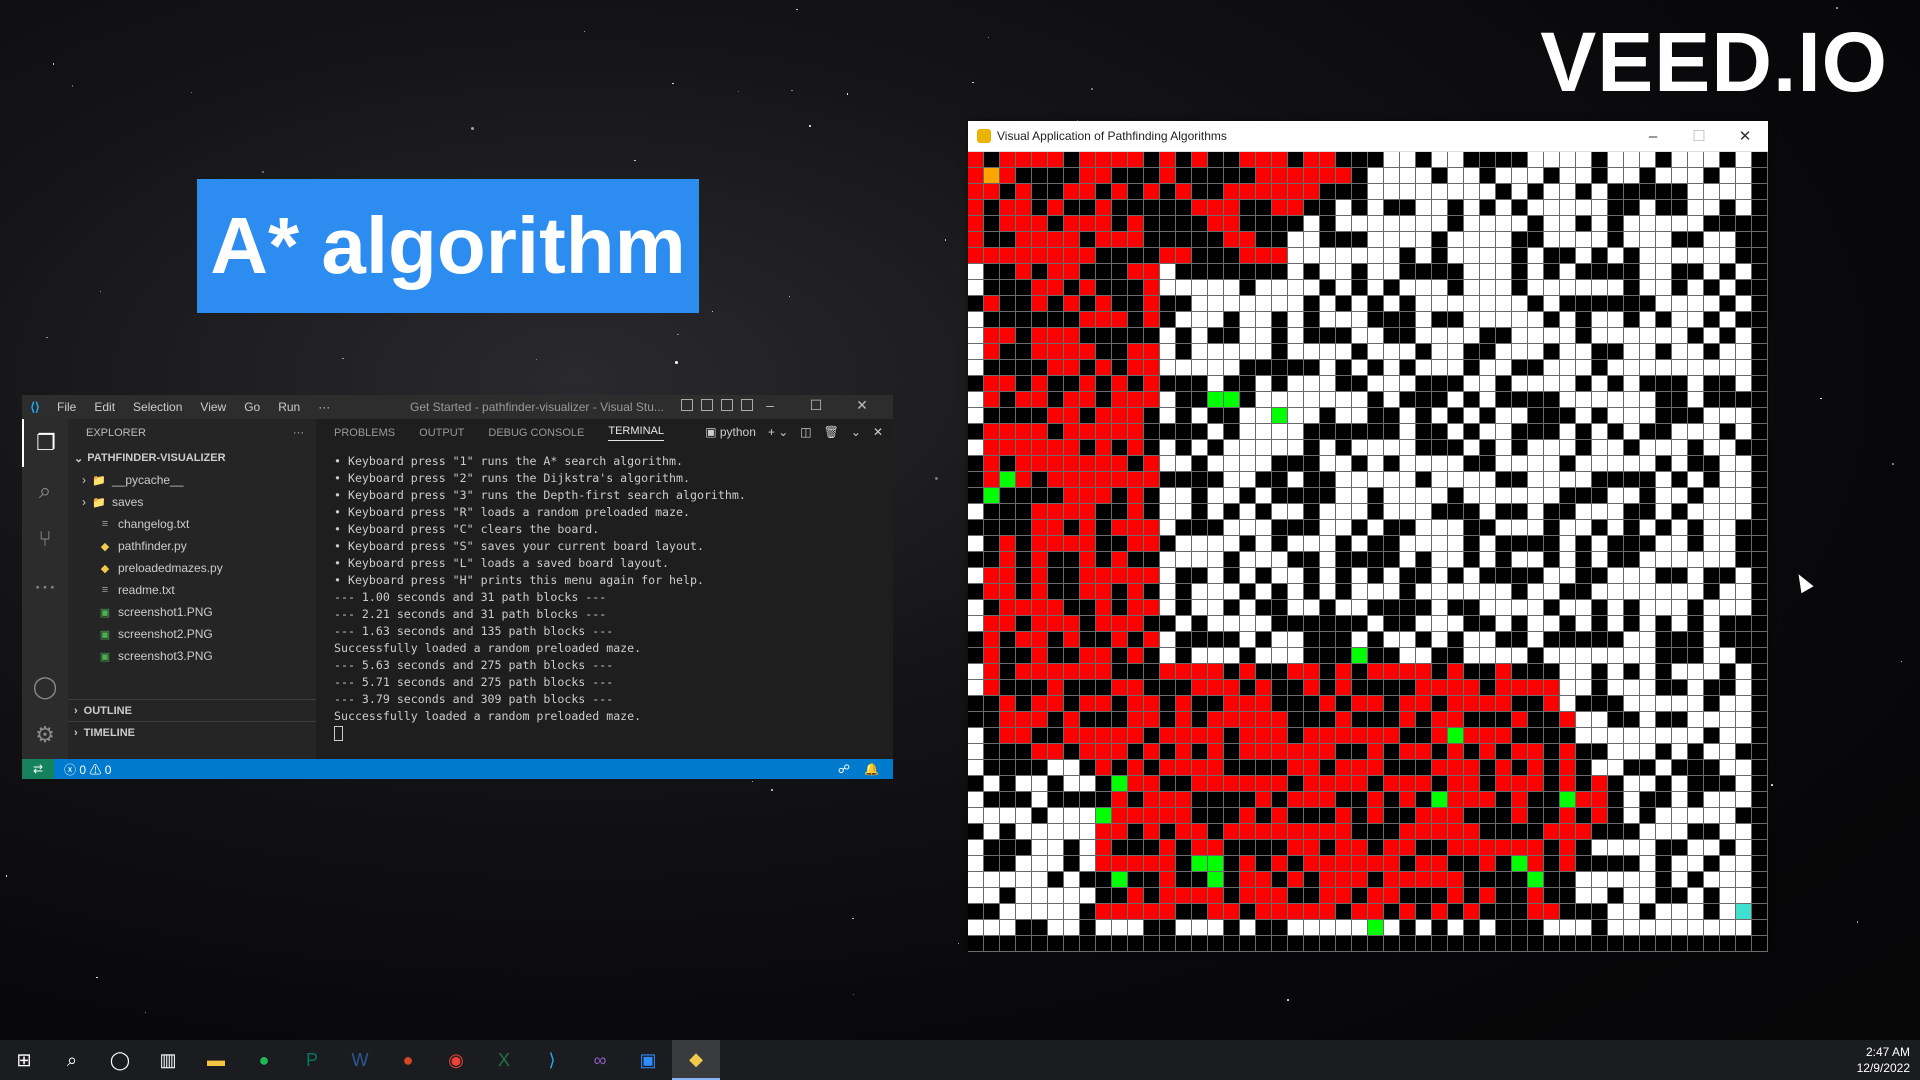 This screenshot has width=1920, height=1080. Describe the element at coordinates (1567, 799) in the screenshot. I see `grid-cell-frontier` at that location.